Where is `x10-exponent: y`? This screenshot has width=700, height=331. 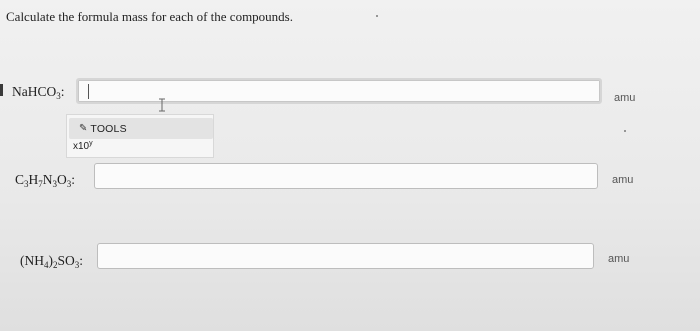
x10-exponent: y is located at coordinates (91, 143).